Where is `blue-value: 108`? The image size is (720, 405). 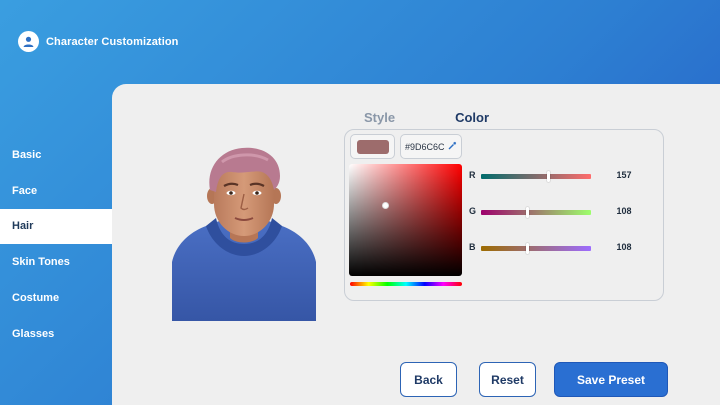 blue-value: 108 is located at coordinates (624, 247).